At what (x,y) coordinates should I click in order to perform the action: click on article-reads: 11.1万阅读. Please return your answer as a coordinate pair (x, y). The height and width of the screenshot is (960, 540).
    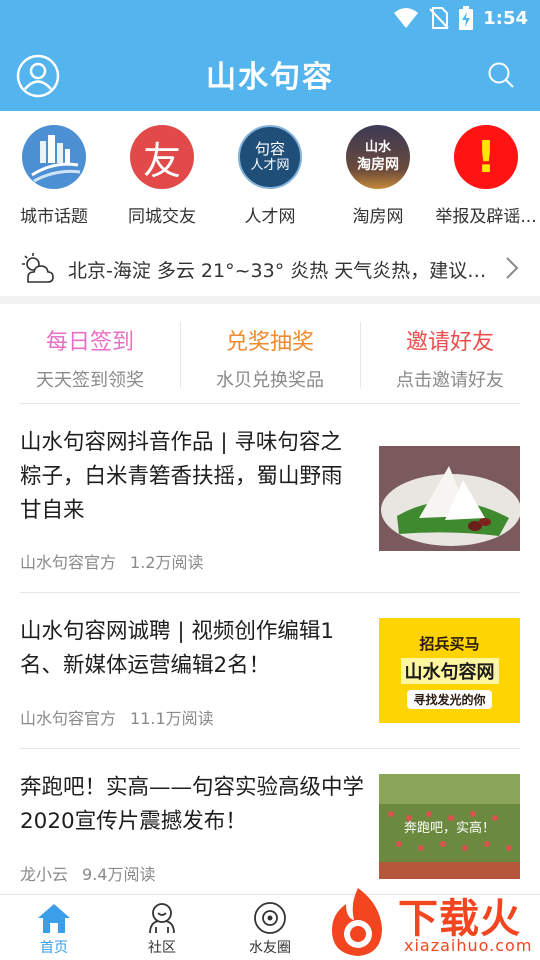
    Looking at the image, I should click on (172, 718).